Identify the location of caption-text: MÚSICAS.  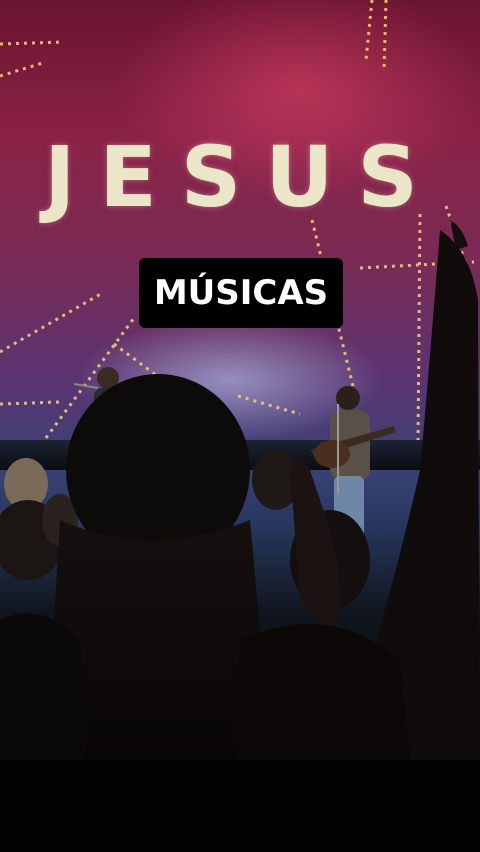
(241, 293).